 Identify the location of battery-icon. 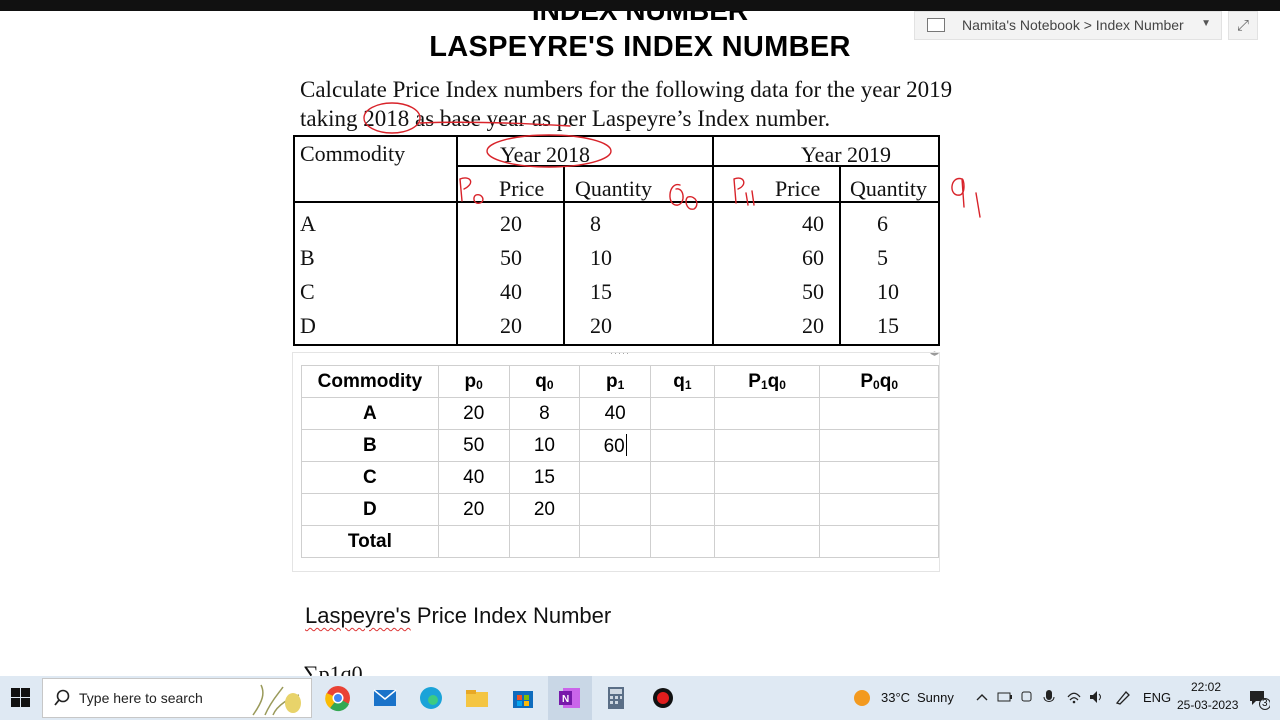
(1005, 697).